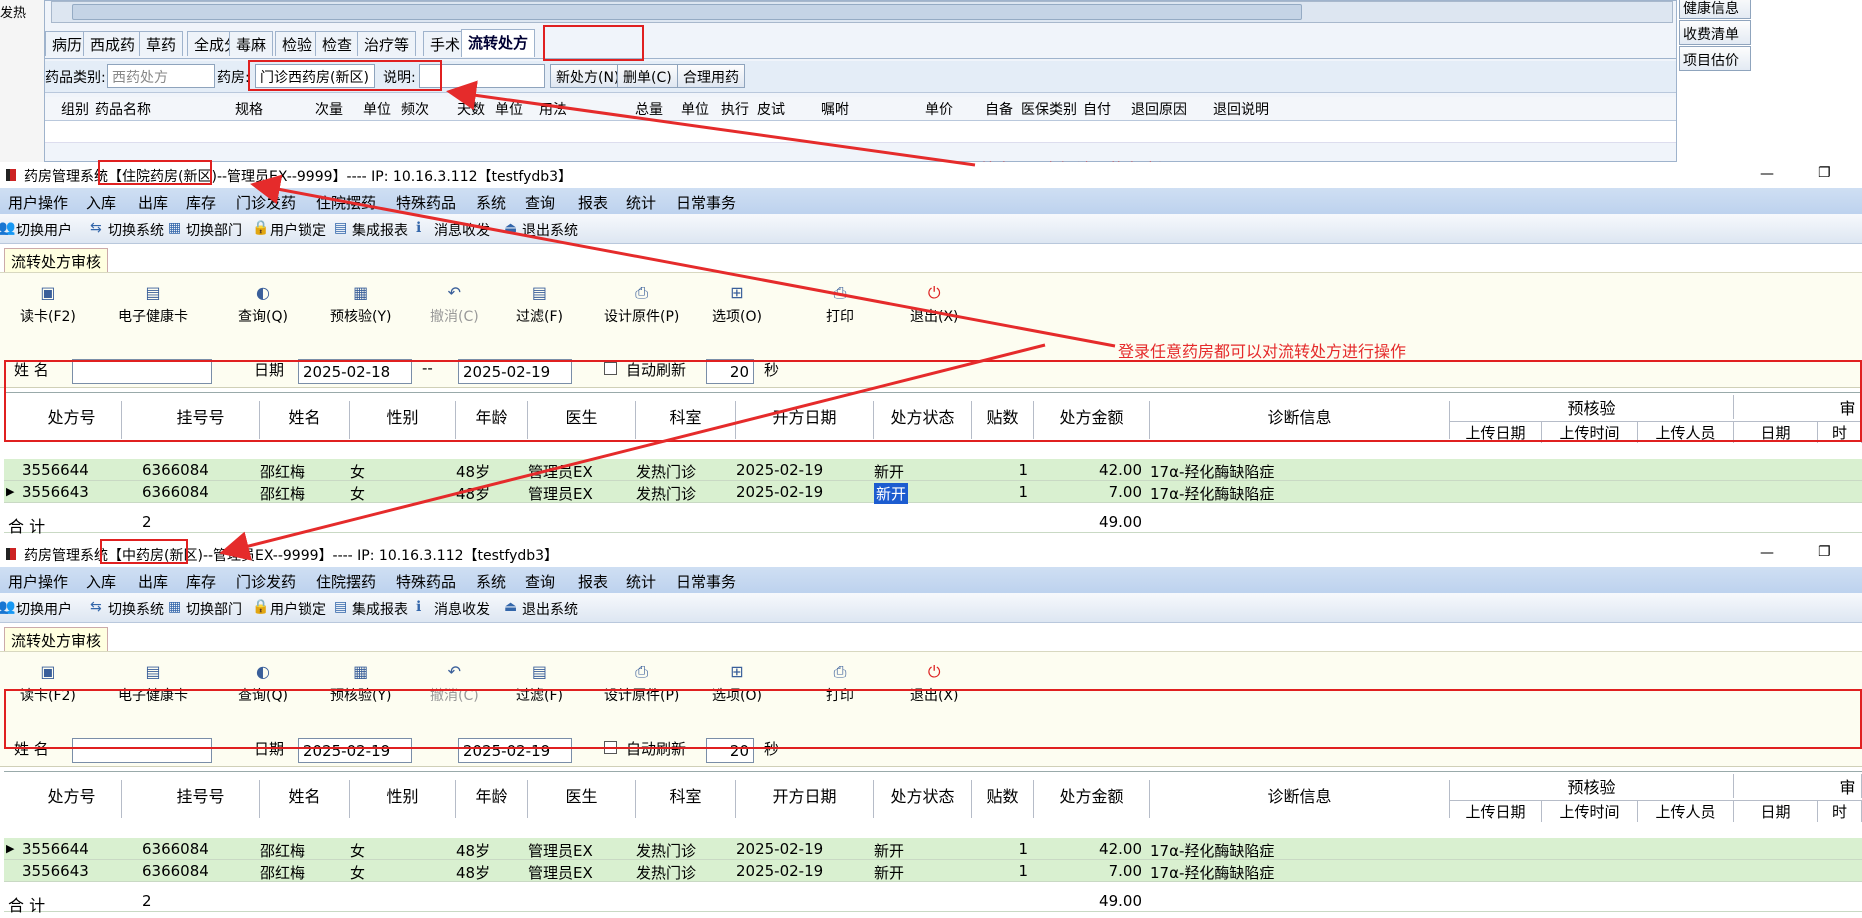  I want to click on ribbon-button-1: ▤ 电子健康卡, so click(153, 311).